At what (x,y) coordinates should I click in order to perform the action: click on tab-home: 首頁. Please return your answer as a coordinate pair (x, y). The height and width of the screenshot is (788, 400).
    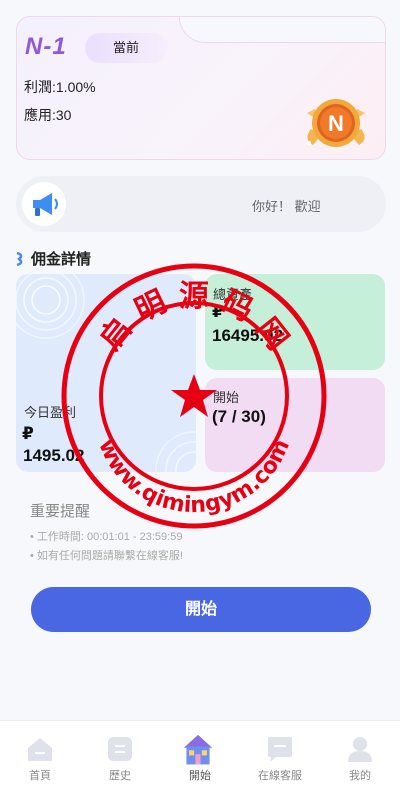
    Looking at the image, I should click on (40, 754).